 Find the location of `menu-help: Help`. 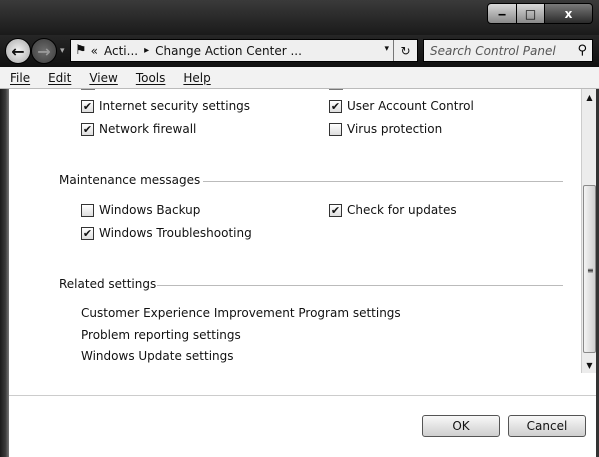

menu-help: Help is located at coordinates (196, 78).